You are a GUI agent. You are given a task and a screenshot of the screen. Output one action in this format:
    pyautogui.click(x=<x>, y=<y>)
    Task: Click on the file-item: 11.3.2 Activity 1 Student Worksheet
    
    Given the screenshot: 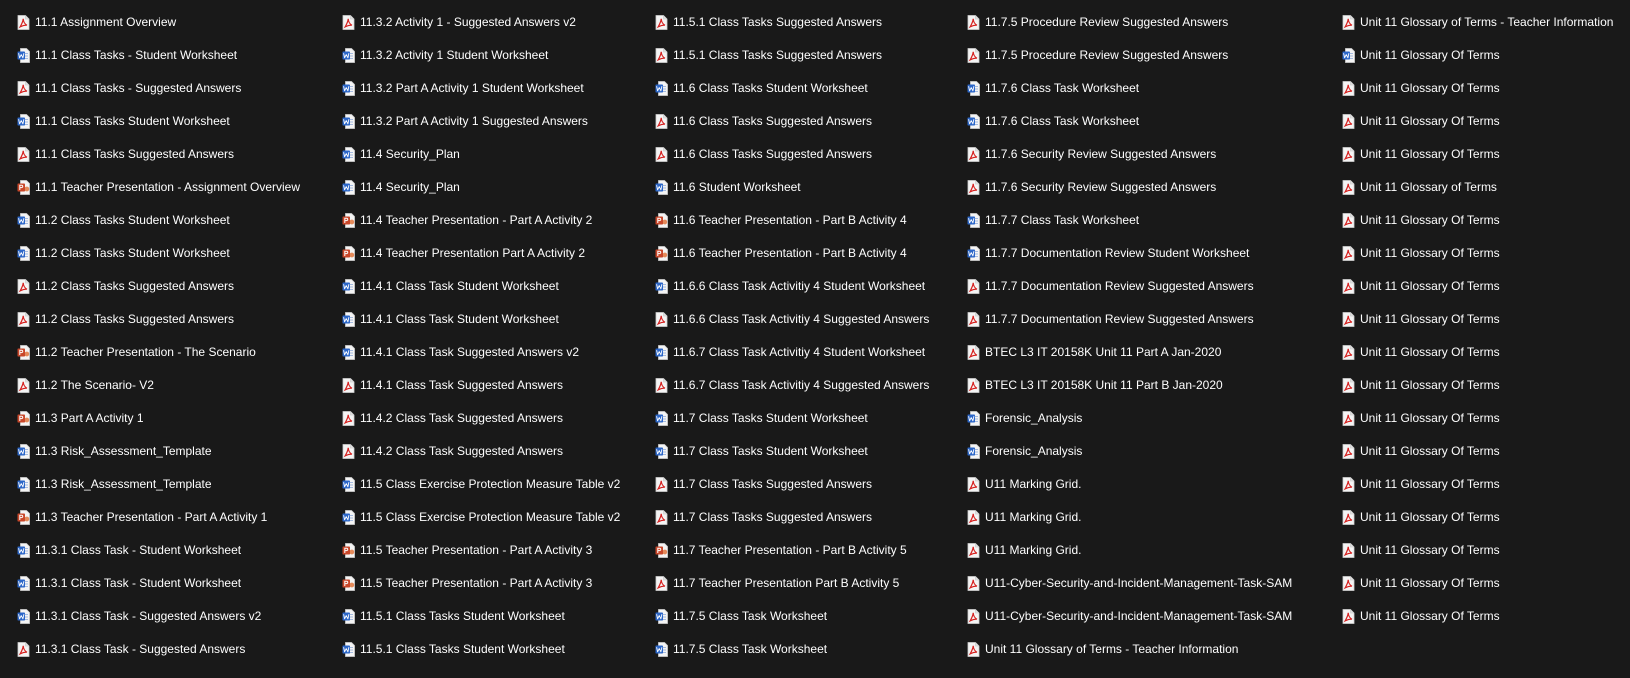 What is the action you would take?
    pyautogui.click(x=496, y=55)
    